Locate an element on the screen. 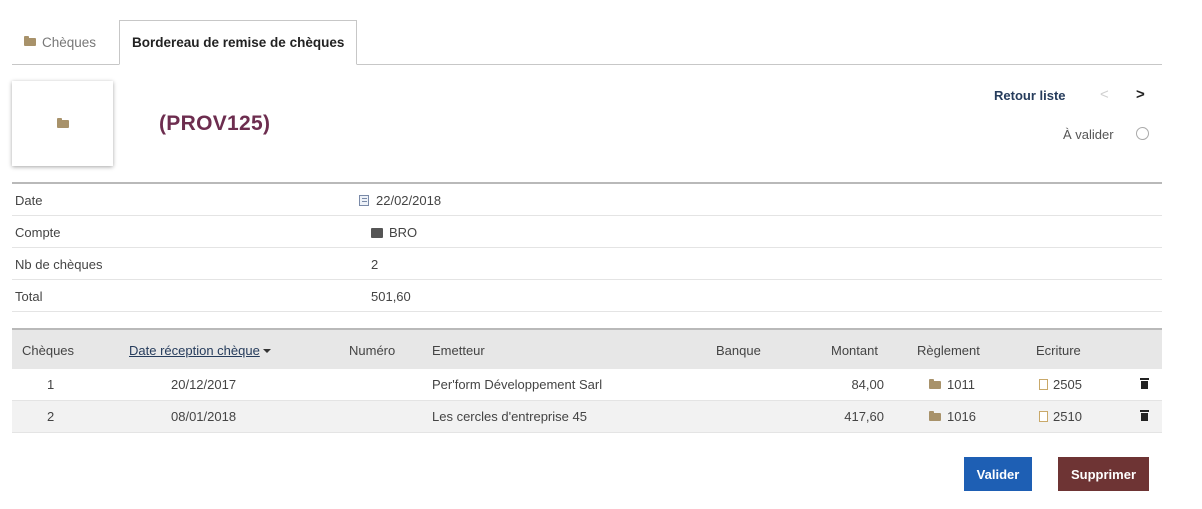 This screenshot has width=1202, height=509. column-header-numero: Numéro is located at coordinates (372, 350).